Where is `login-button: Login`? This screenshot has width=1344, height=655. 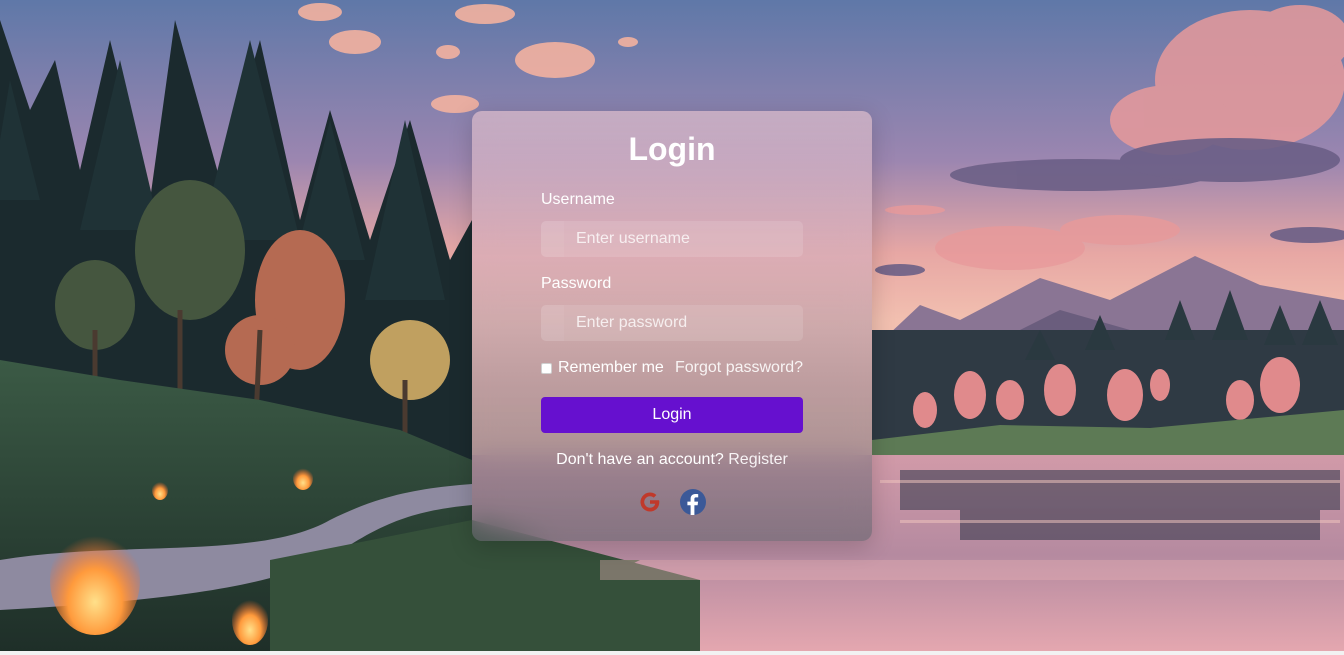
login-button: Login is located at coordinates (672, 415).